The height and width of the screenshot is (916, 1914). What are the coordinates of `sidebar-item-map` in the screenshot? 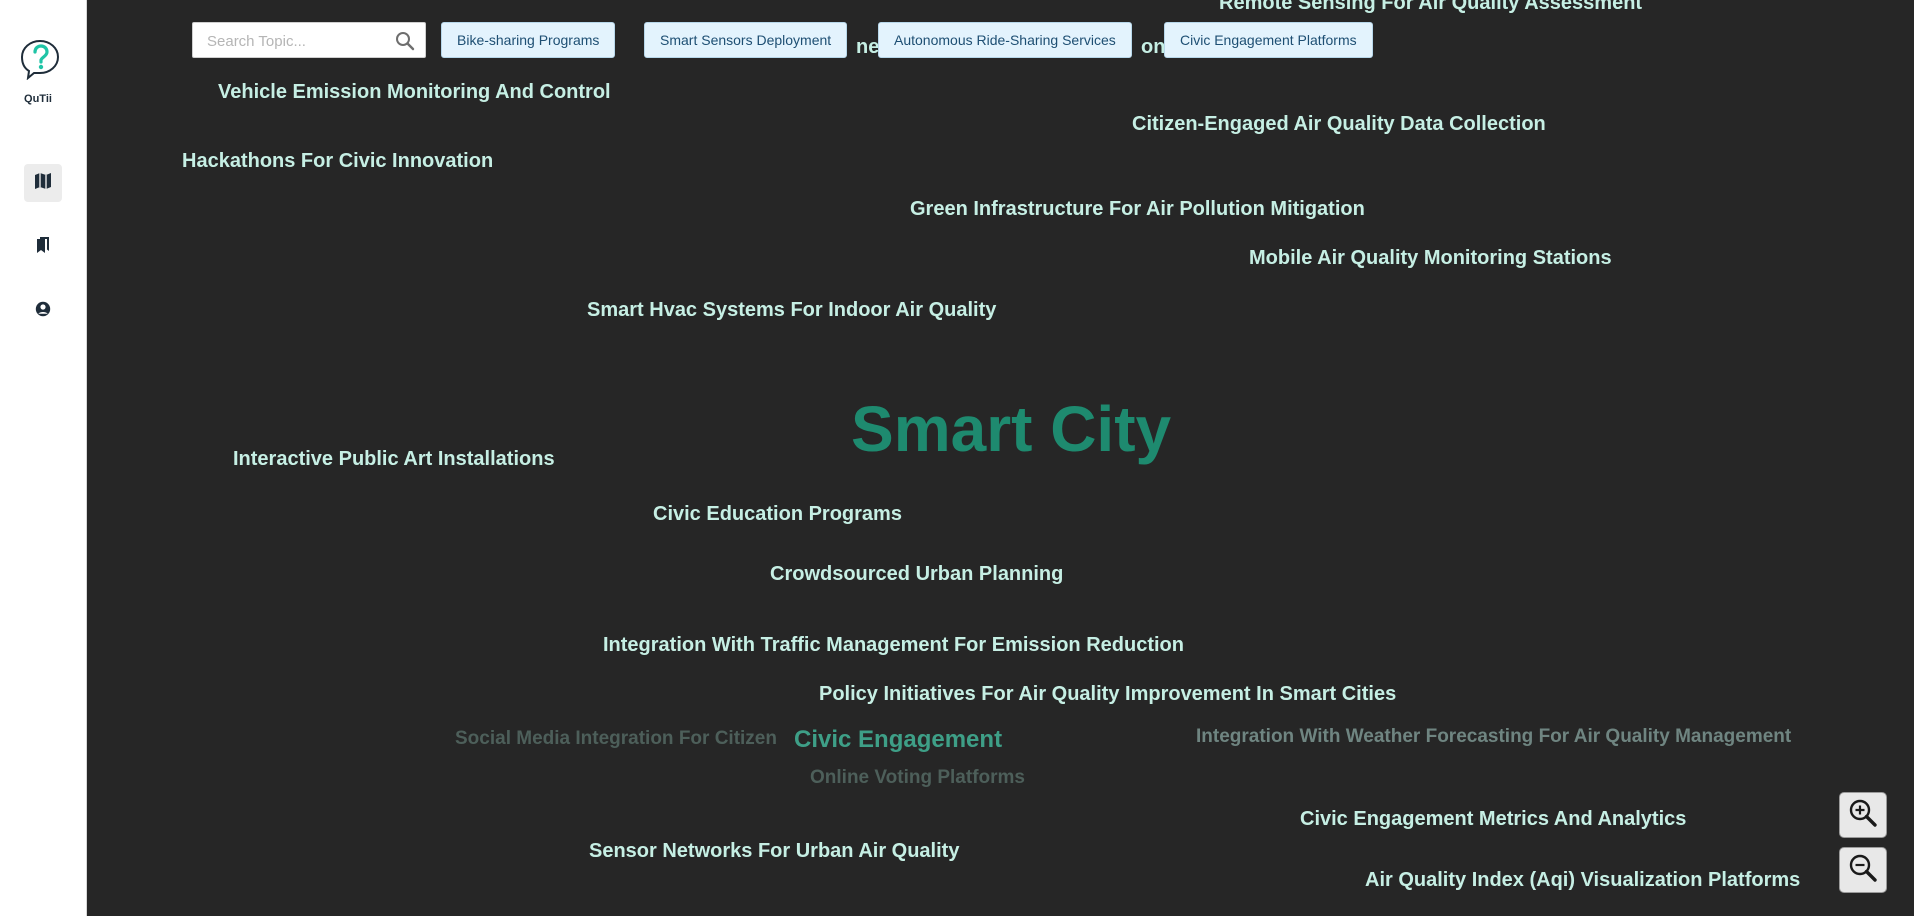 It's located at (43, 183).